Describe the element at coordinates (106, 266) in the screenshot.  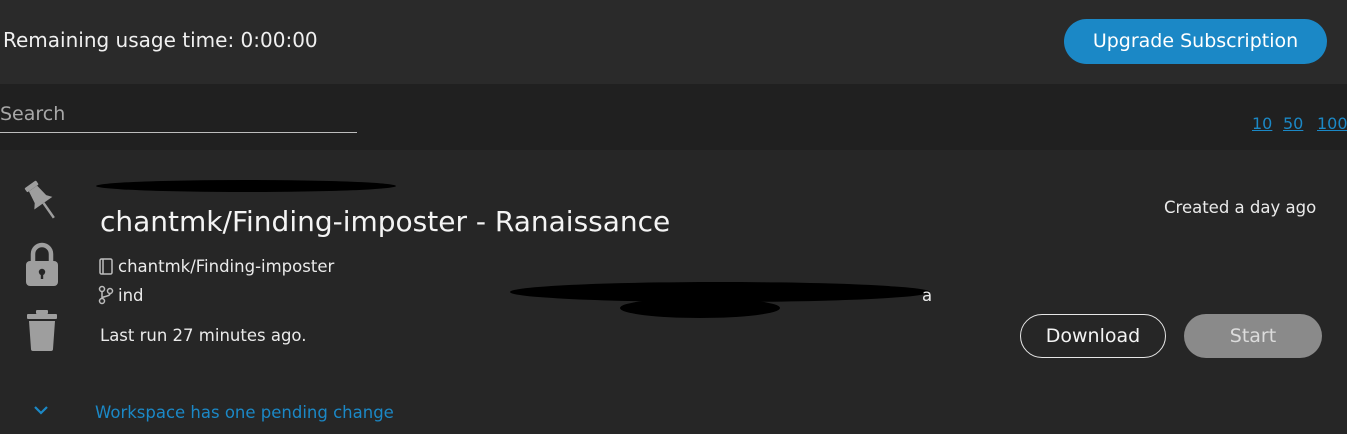
I see `book-icon` at that location.